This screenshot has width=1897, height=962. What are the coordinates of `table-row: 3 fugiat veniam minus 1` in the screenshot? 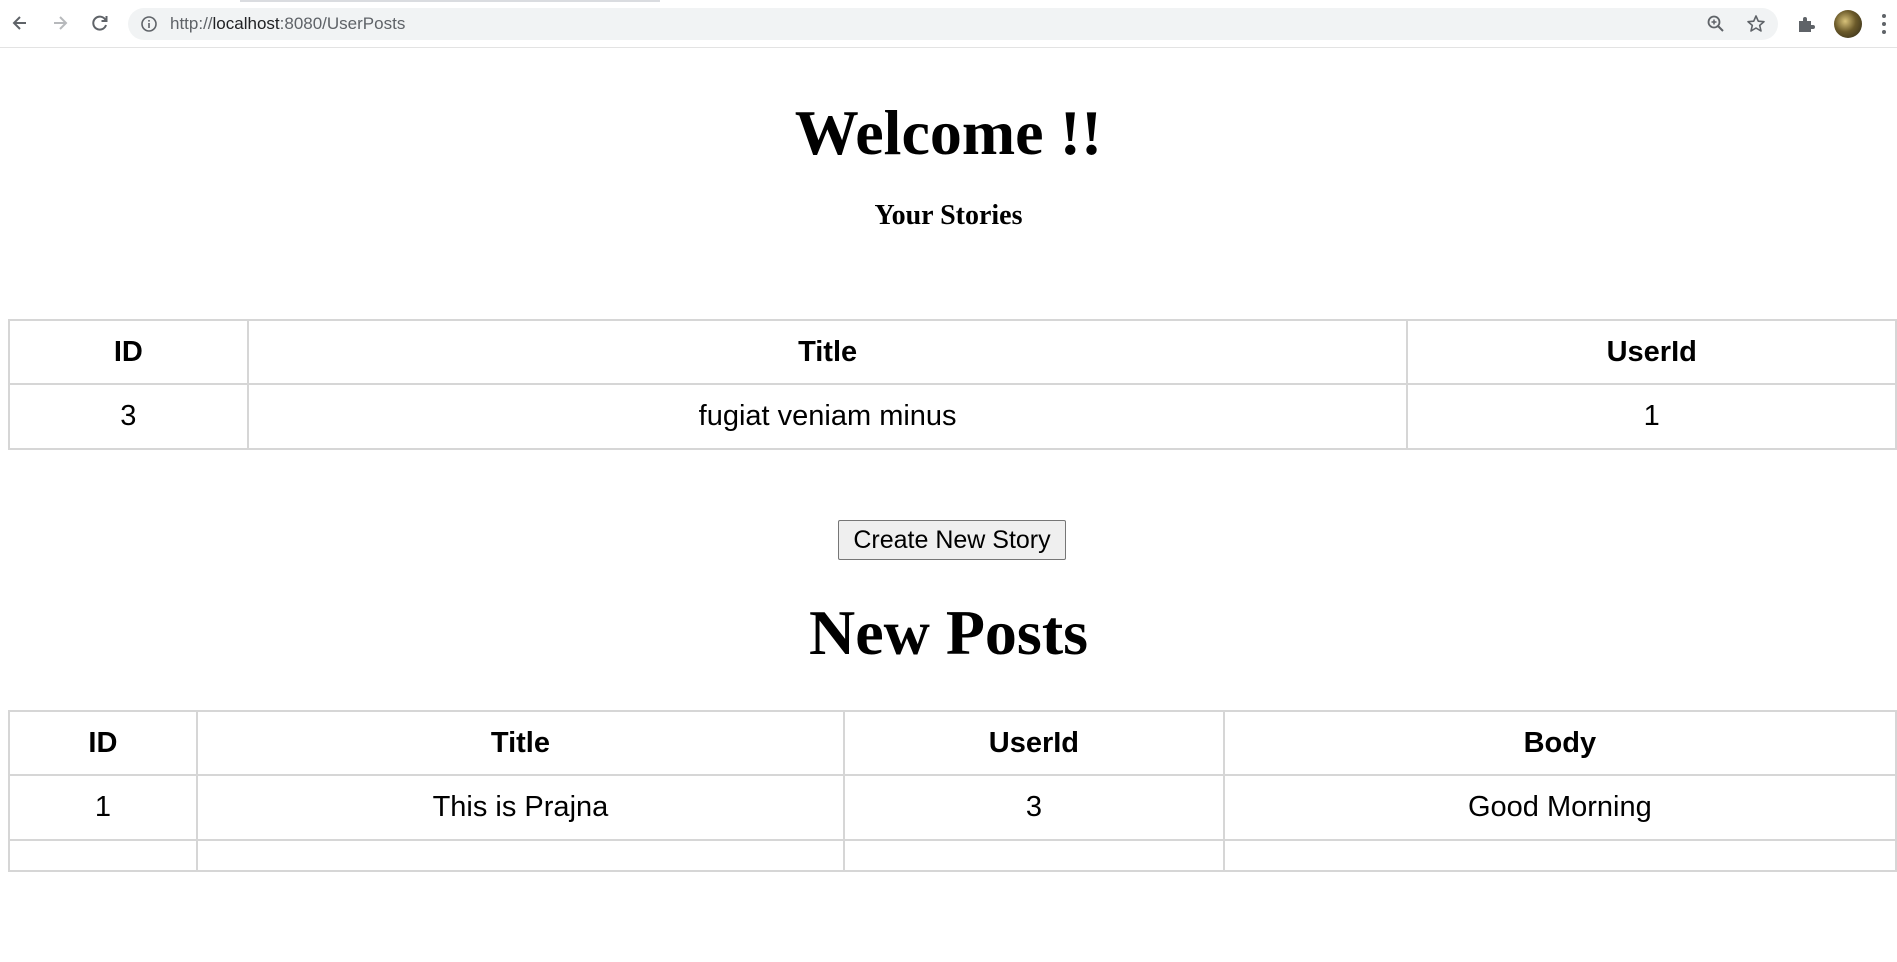 It's located at (952, 416).